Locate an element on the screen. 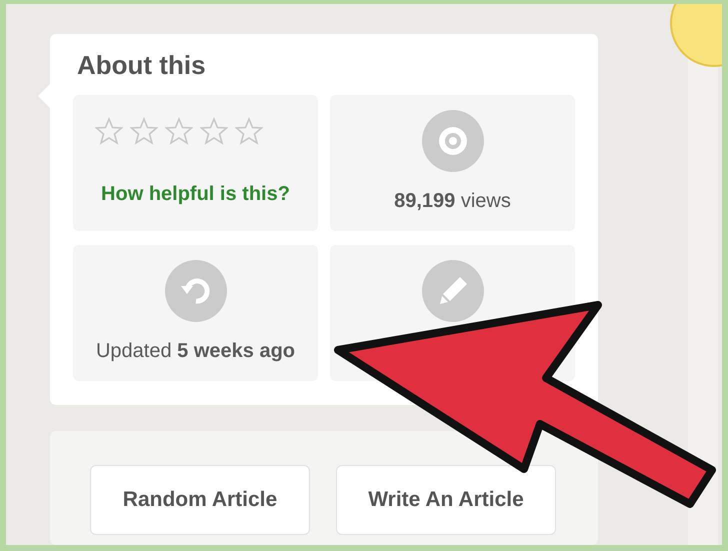 This screenshot has height=551, width=728. helpful-link: How helpful is this? is located at coordinates (195, 194).